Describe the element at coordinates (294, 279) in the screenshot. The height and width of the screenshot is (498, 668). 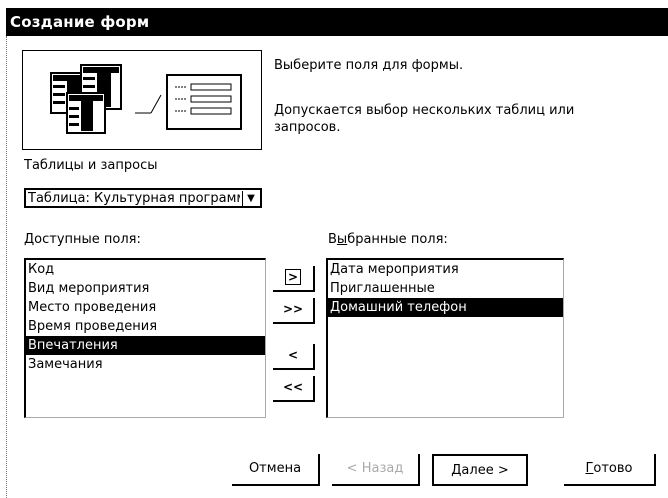
I see `add-field-button: >` at that location.